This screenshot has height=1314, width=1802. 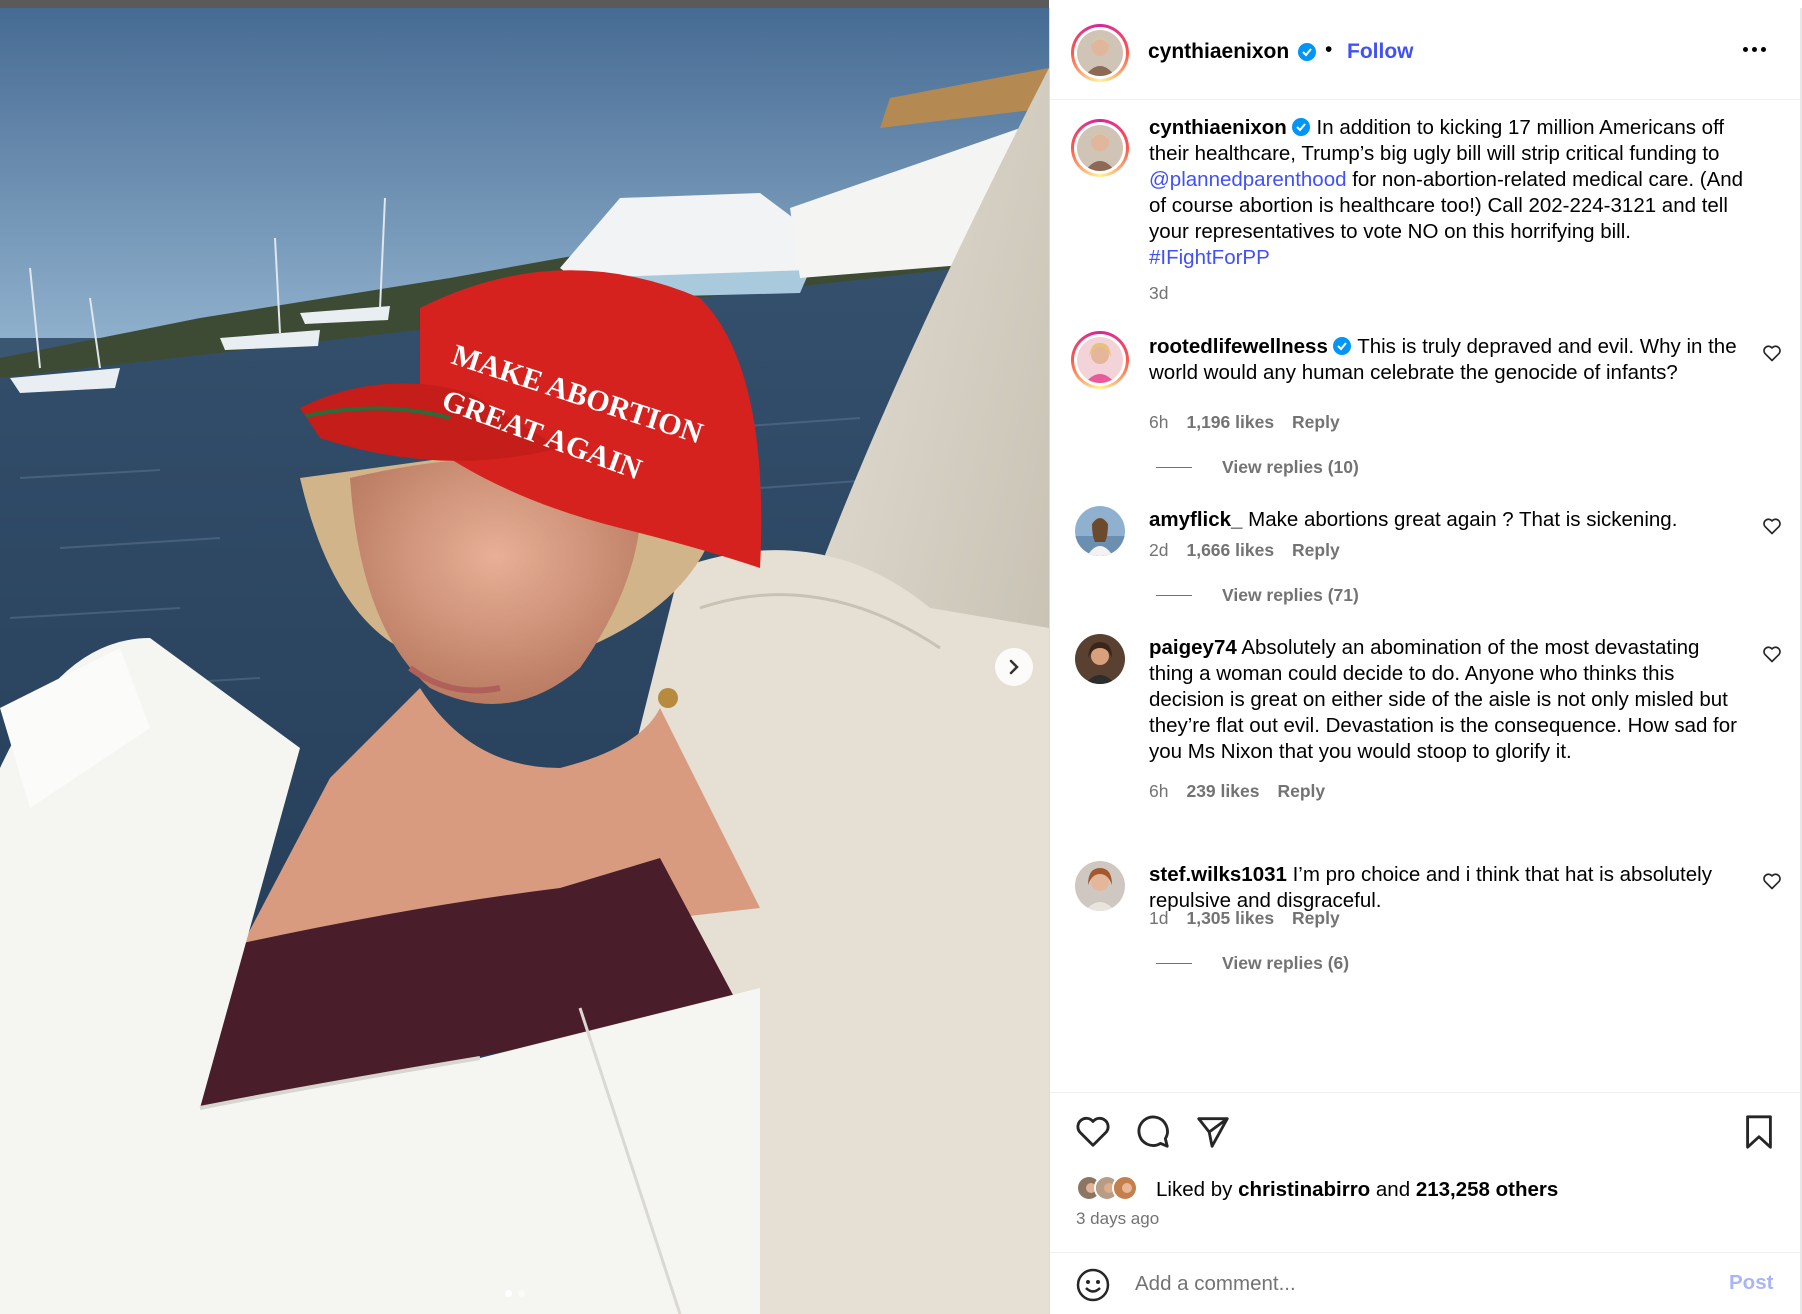 I want to click on carousel-dot, so click(x=521, y=1293).